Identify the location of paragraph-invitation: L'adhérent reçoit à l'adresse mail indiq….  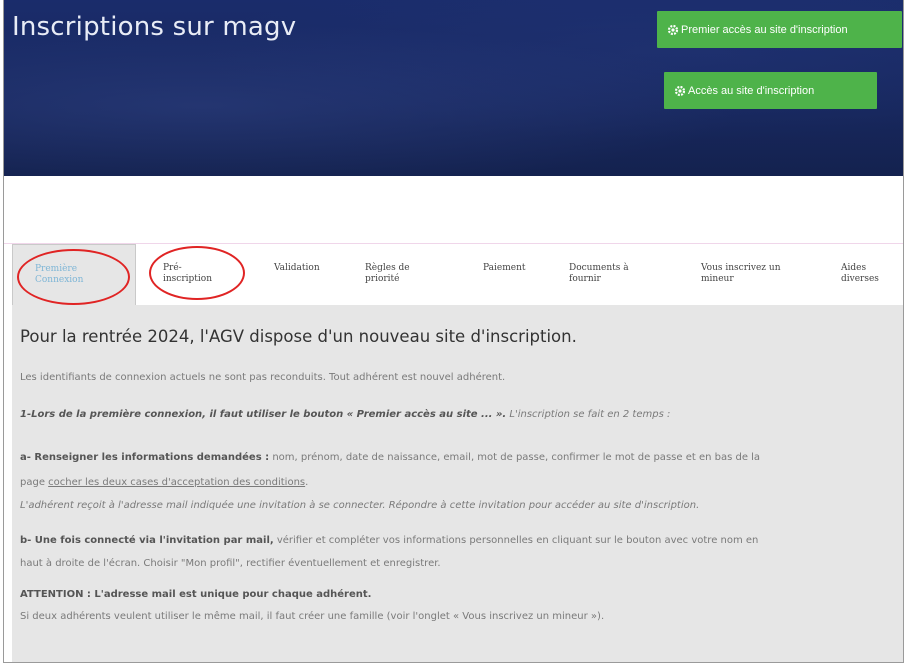
(360, 505).